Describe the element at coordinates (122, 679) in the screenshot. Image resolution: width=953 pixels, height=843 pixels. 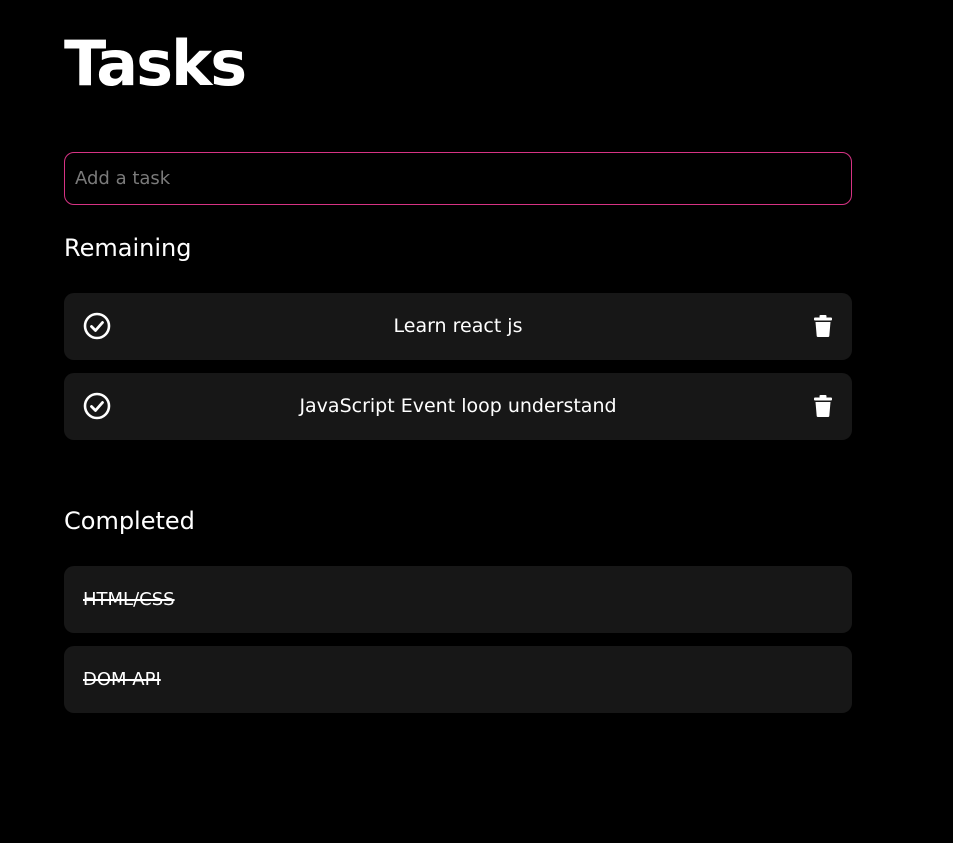
I see `completed-task-label: DOM API` at that location.